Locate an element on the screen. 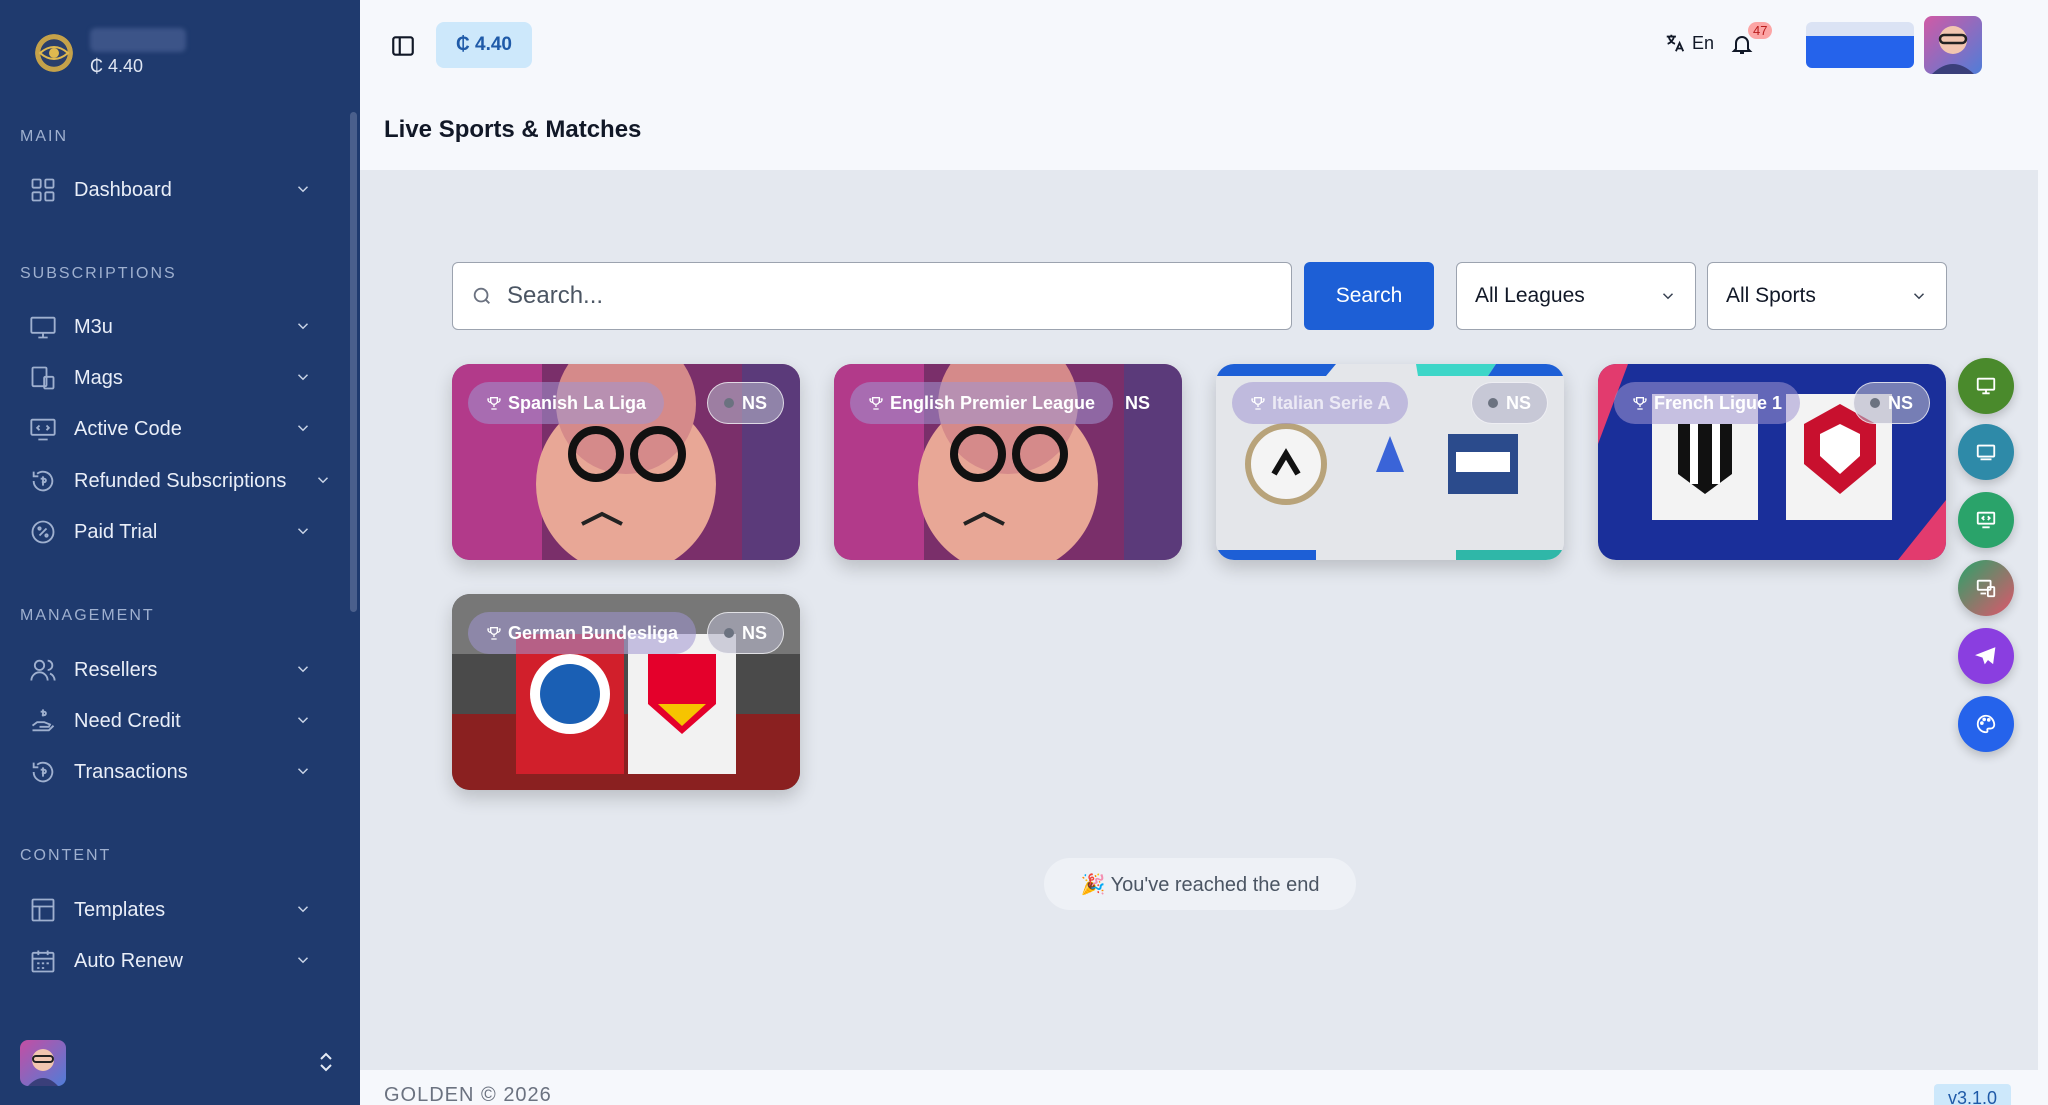  search-button: Search is located at coordinates (1369, 296).